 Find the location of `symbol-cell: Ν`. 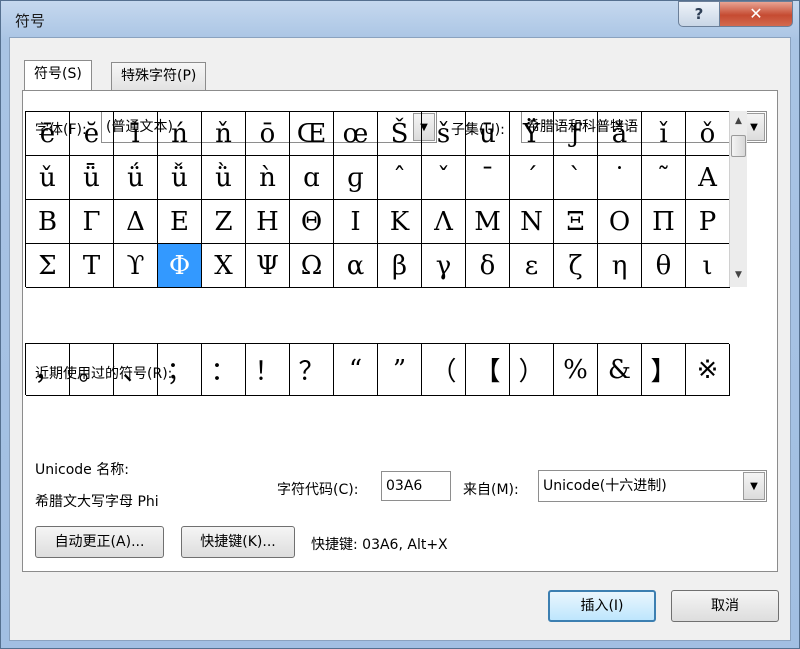

symbol-cell: Ν is located at coordinates (532, 222).